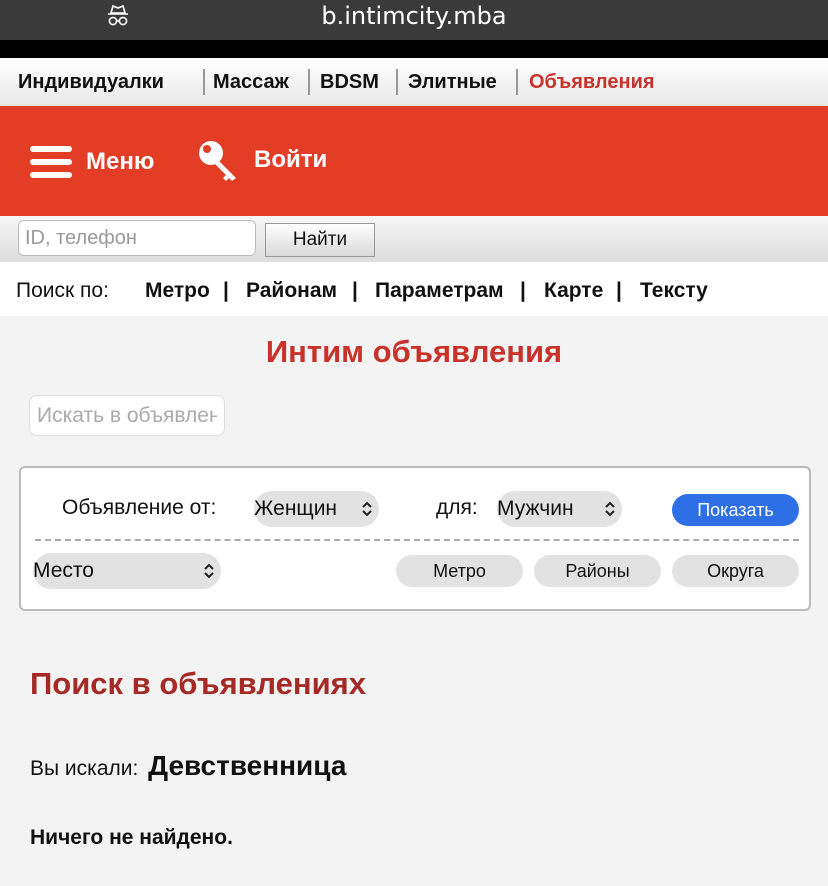  What do you see at coordinates (131, 837) in the screenshot?
I see `empty-message: Ничего не найдено.` at bounding box center [131, 837].